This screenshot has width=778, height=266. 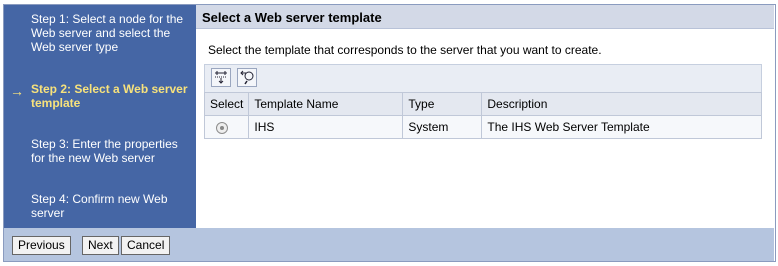 I want to click on cancel-button: Cancel, so click(x=146, y=245).